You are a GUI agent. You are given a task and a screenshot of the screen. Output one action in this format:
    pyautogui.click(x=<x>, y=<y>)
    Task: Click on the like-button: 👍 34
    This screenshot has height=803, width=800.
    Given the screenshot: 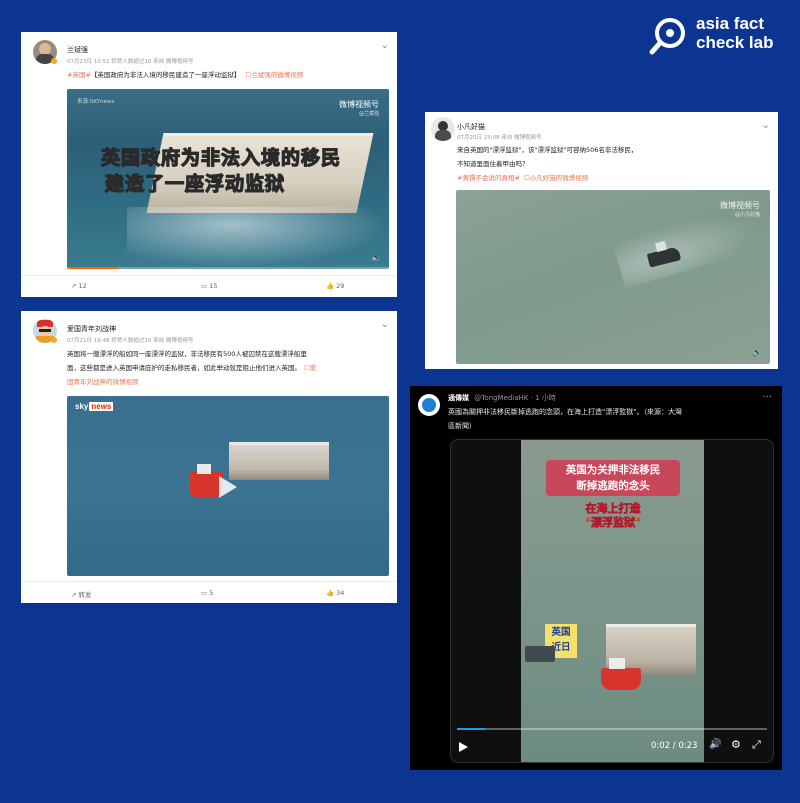 What is the action you would take?
    pyautogui.click(x=335, y=593)
    